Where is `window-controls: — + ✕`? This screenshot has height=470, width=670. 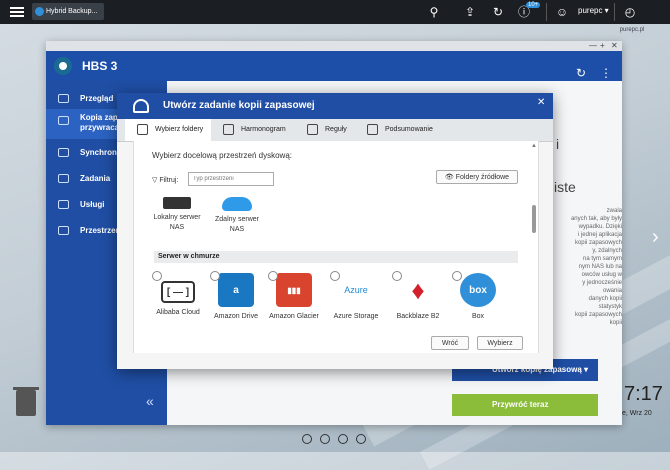 window-controls: — + ✕ is located at coordinates (334, 46).